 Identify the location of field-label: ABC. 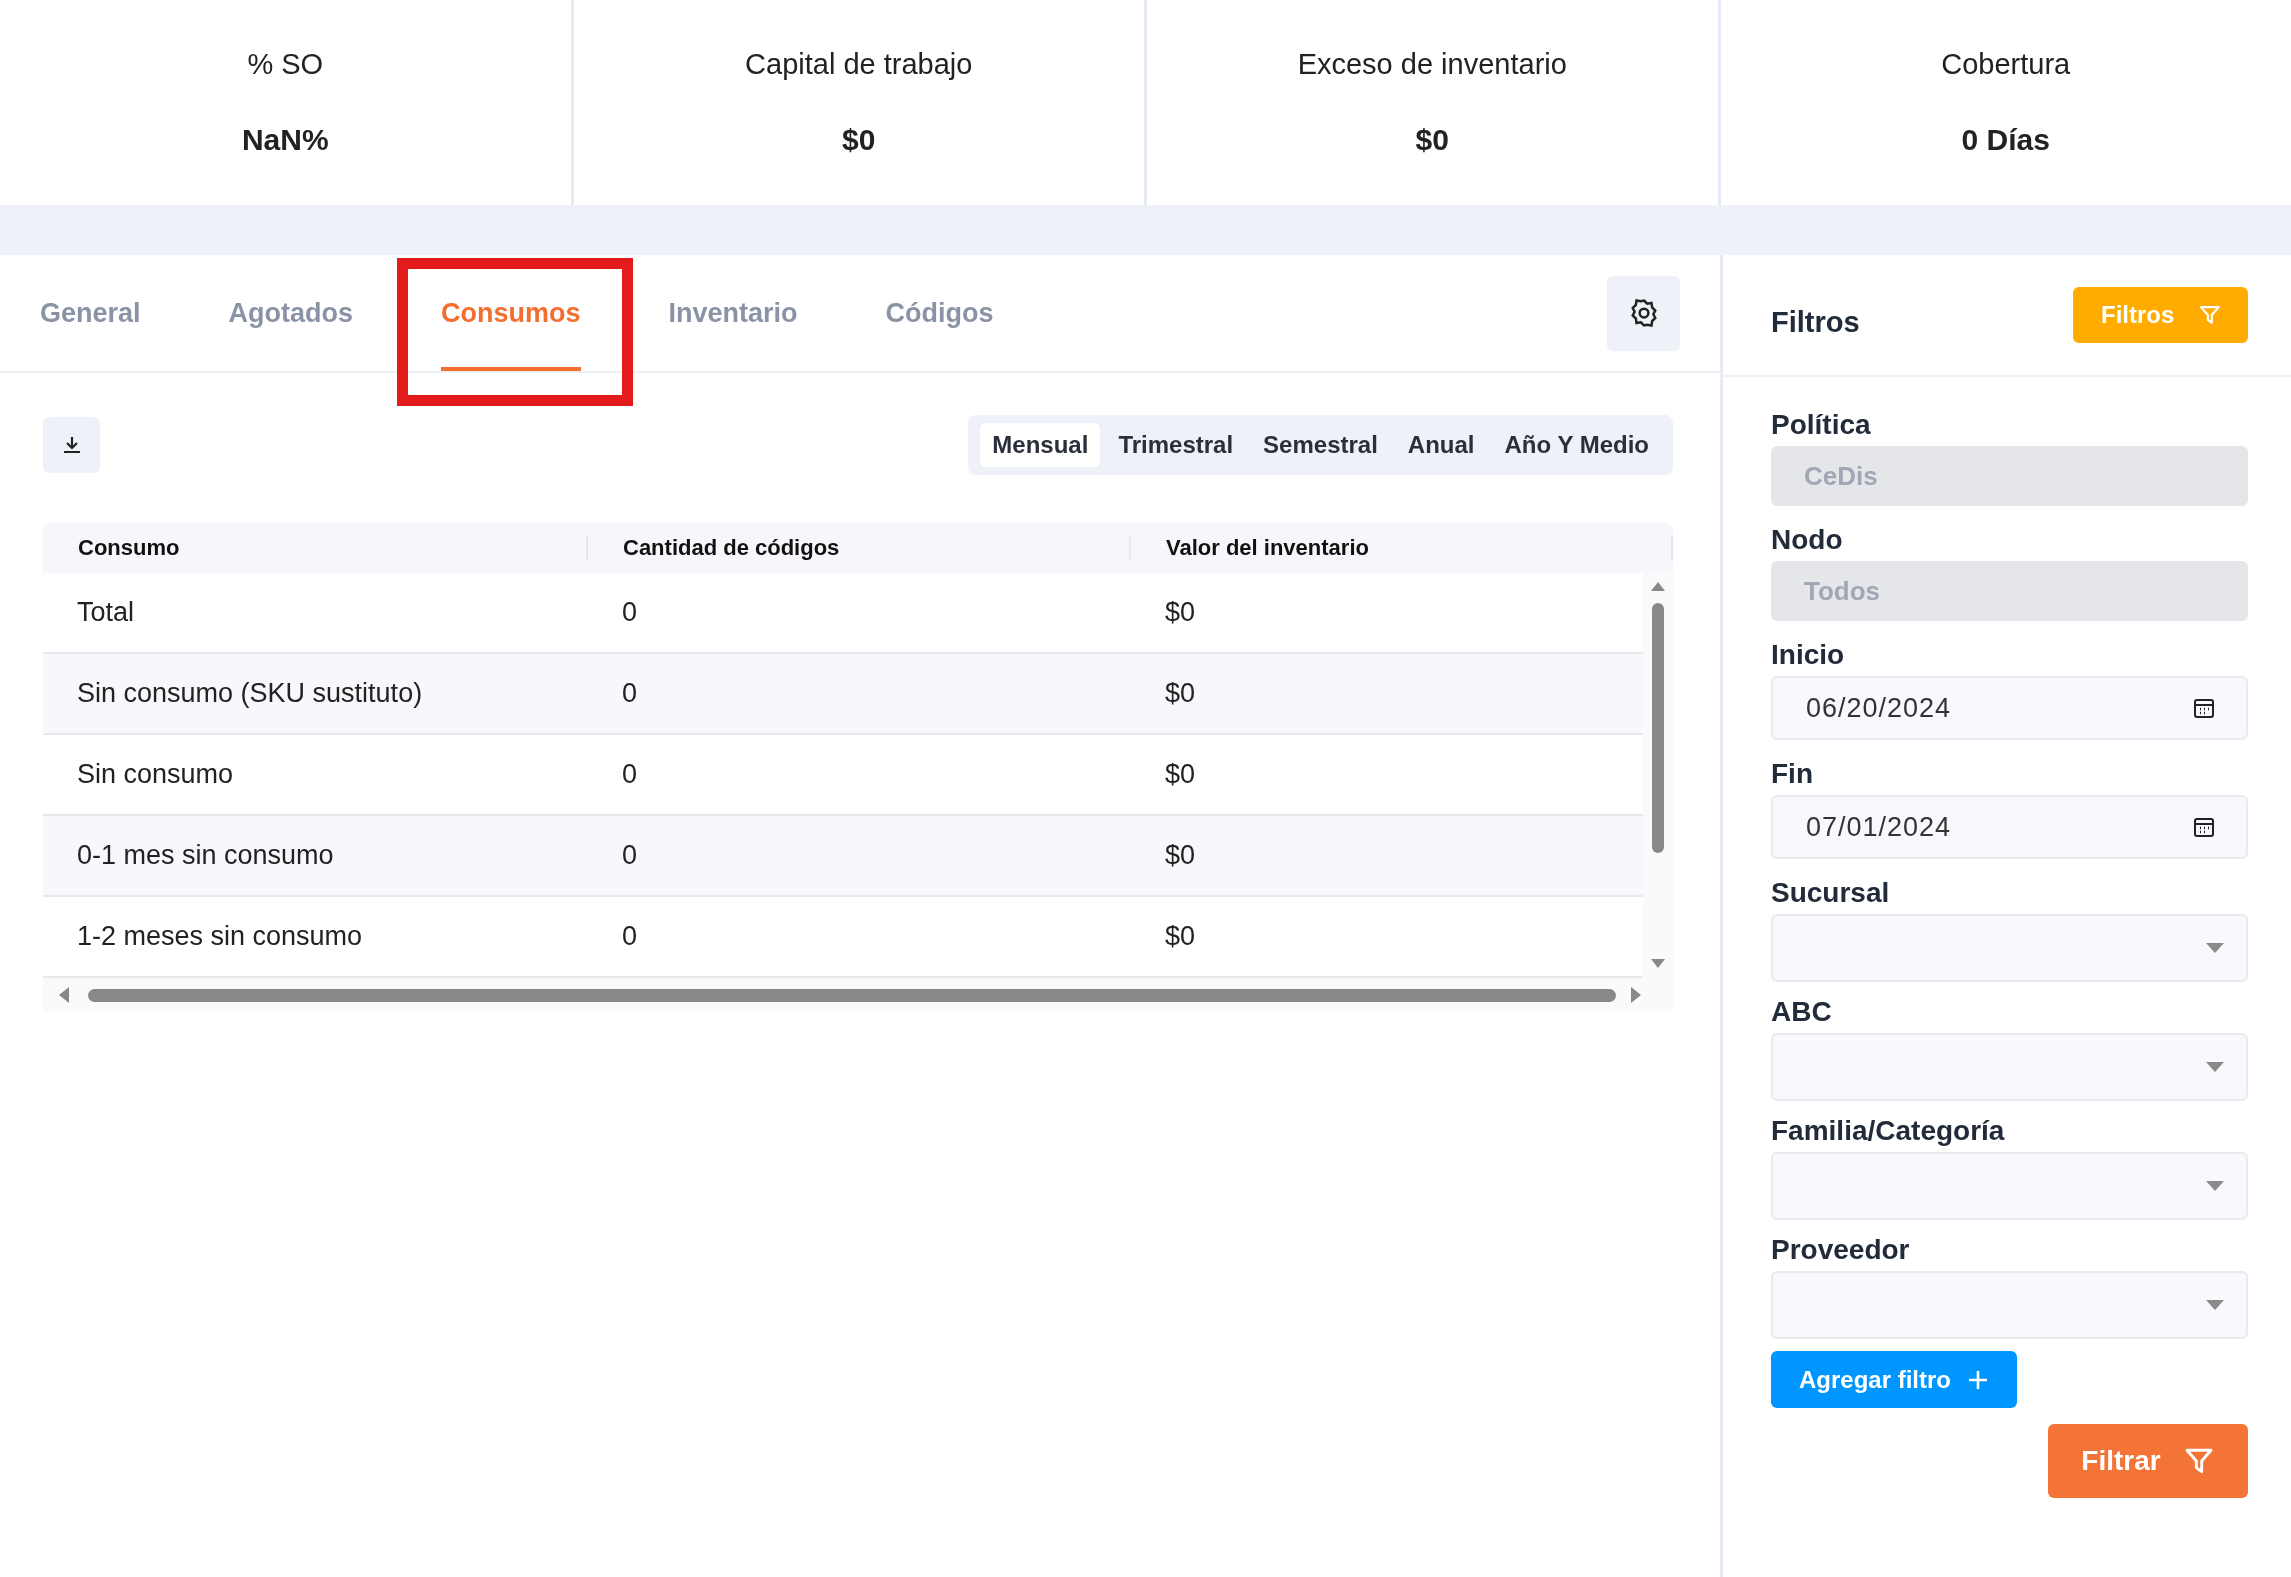
(1802, 1012).